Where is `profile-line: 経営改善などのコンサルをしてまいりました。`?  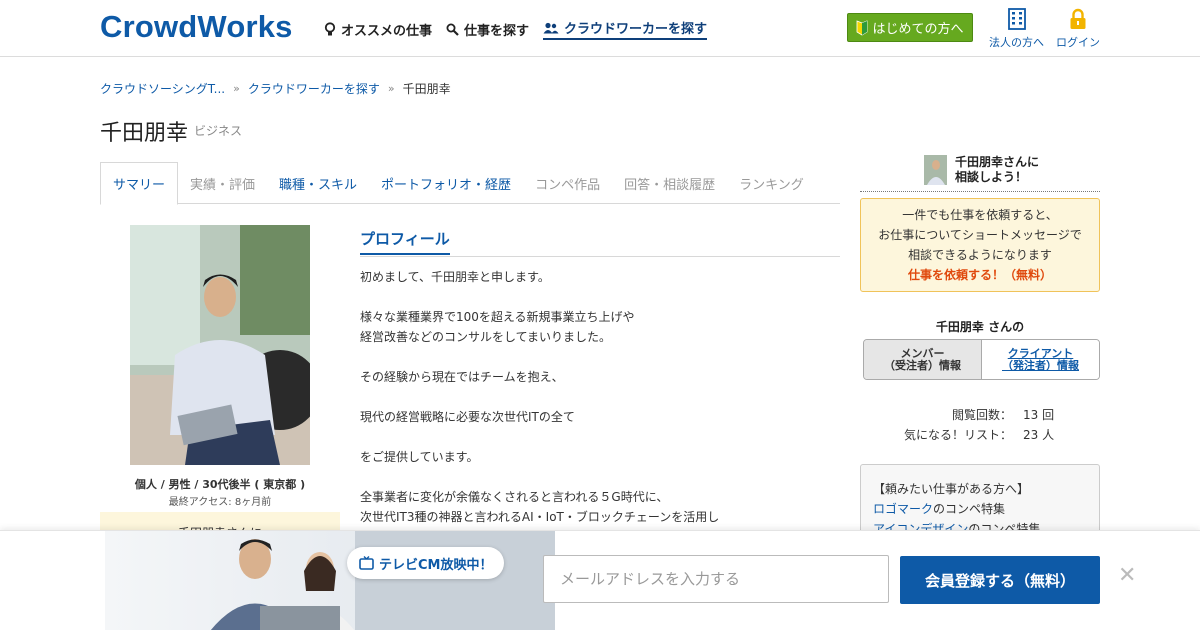 profile-line: 経営改善などのコンサルをしてまいりました。 is located at coordinates (486, 337).